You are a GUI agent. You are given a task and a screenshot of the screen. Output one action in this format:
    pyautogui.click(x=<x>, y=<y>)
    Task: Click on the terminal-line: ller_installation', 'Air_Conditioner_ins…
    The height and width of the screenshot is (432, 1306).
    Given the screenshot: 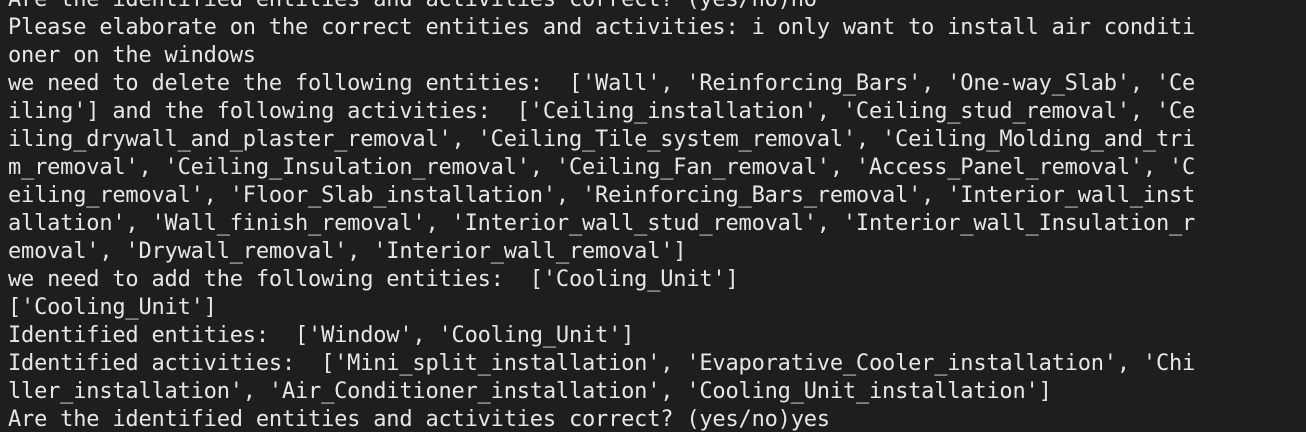 What is the action you would take?
    pyautogui.click(x=530, y=391)
    